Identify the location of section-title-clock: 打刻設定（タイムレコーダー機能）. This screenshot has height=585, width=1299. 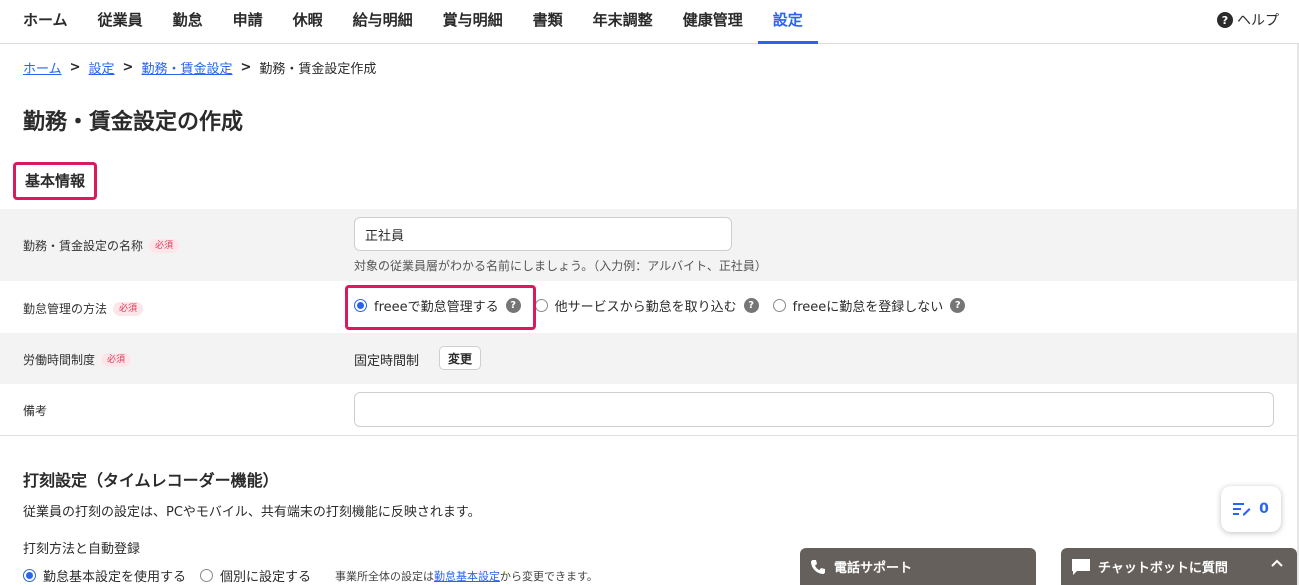
(151, 480).